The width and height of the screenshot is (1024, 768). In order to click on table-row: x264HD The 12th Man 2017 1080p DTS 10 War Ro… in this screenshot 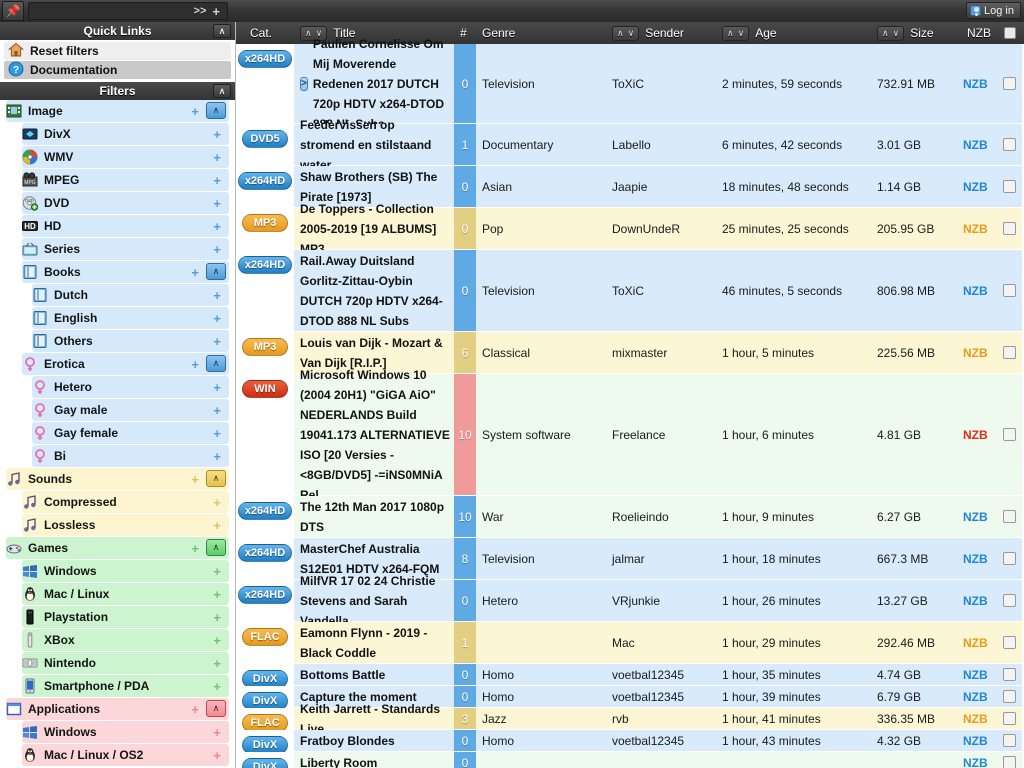, I will do `click(630, 517)`.